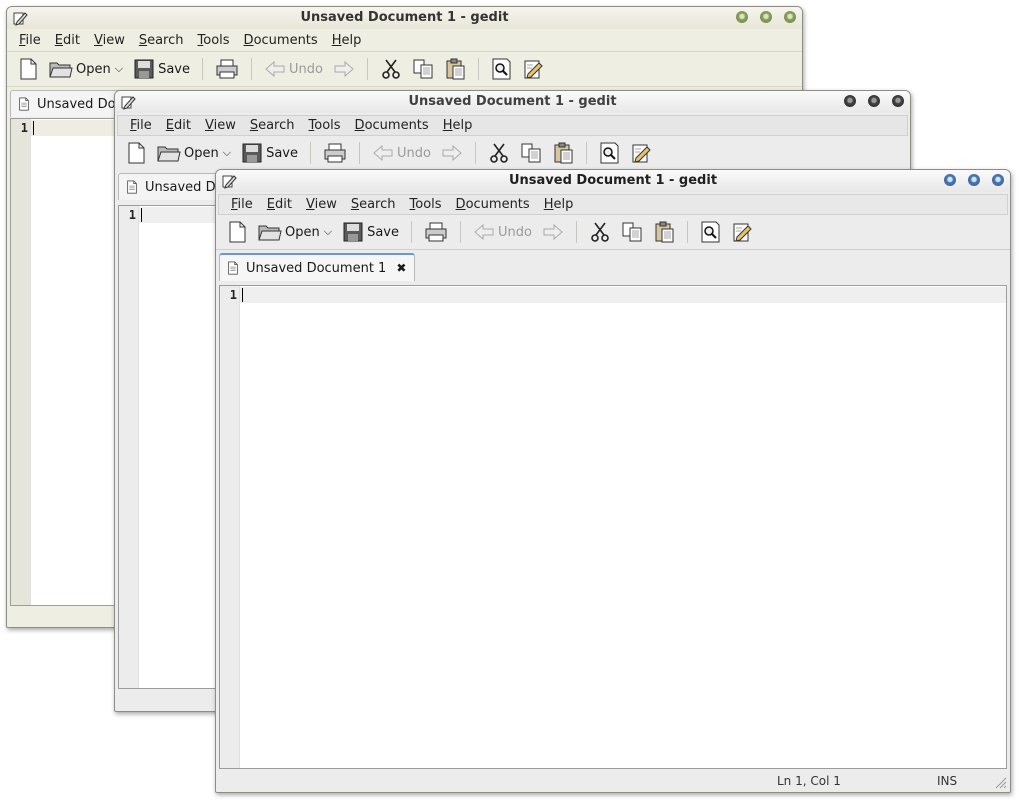 The image size is (1024, 804). I want to click on toolbar: Open ⌵ Save Undo, so click(404, 69).